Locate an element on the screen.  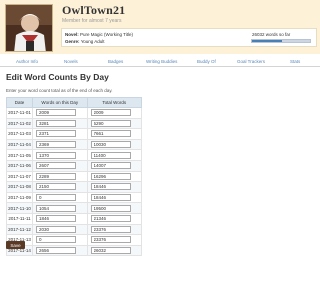
tab-writing-buddies: Writing Buddies is located at coordinates (161, 61).